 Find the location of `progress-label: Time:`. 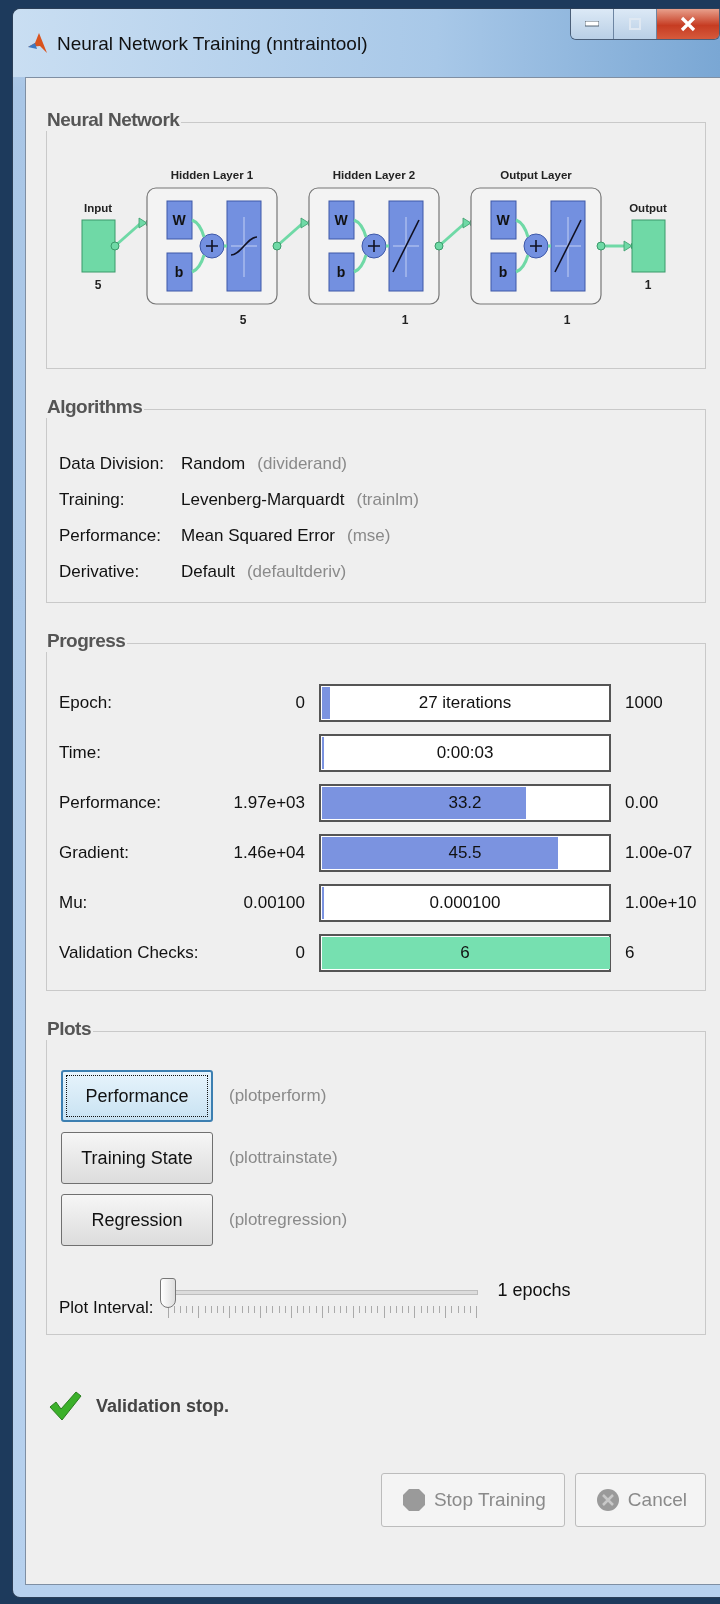

progress-label: Time: is located at coordinates (80, 753).